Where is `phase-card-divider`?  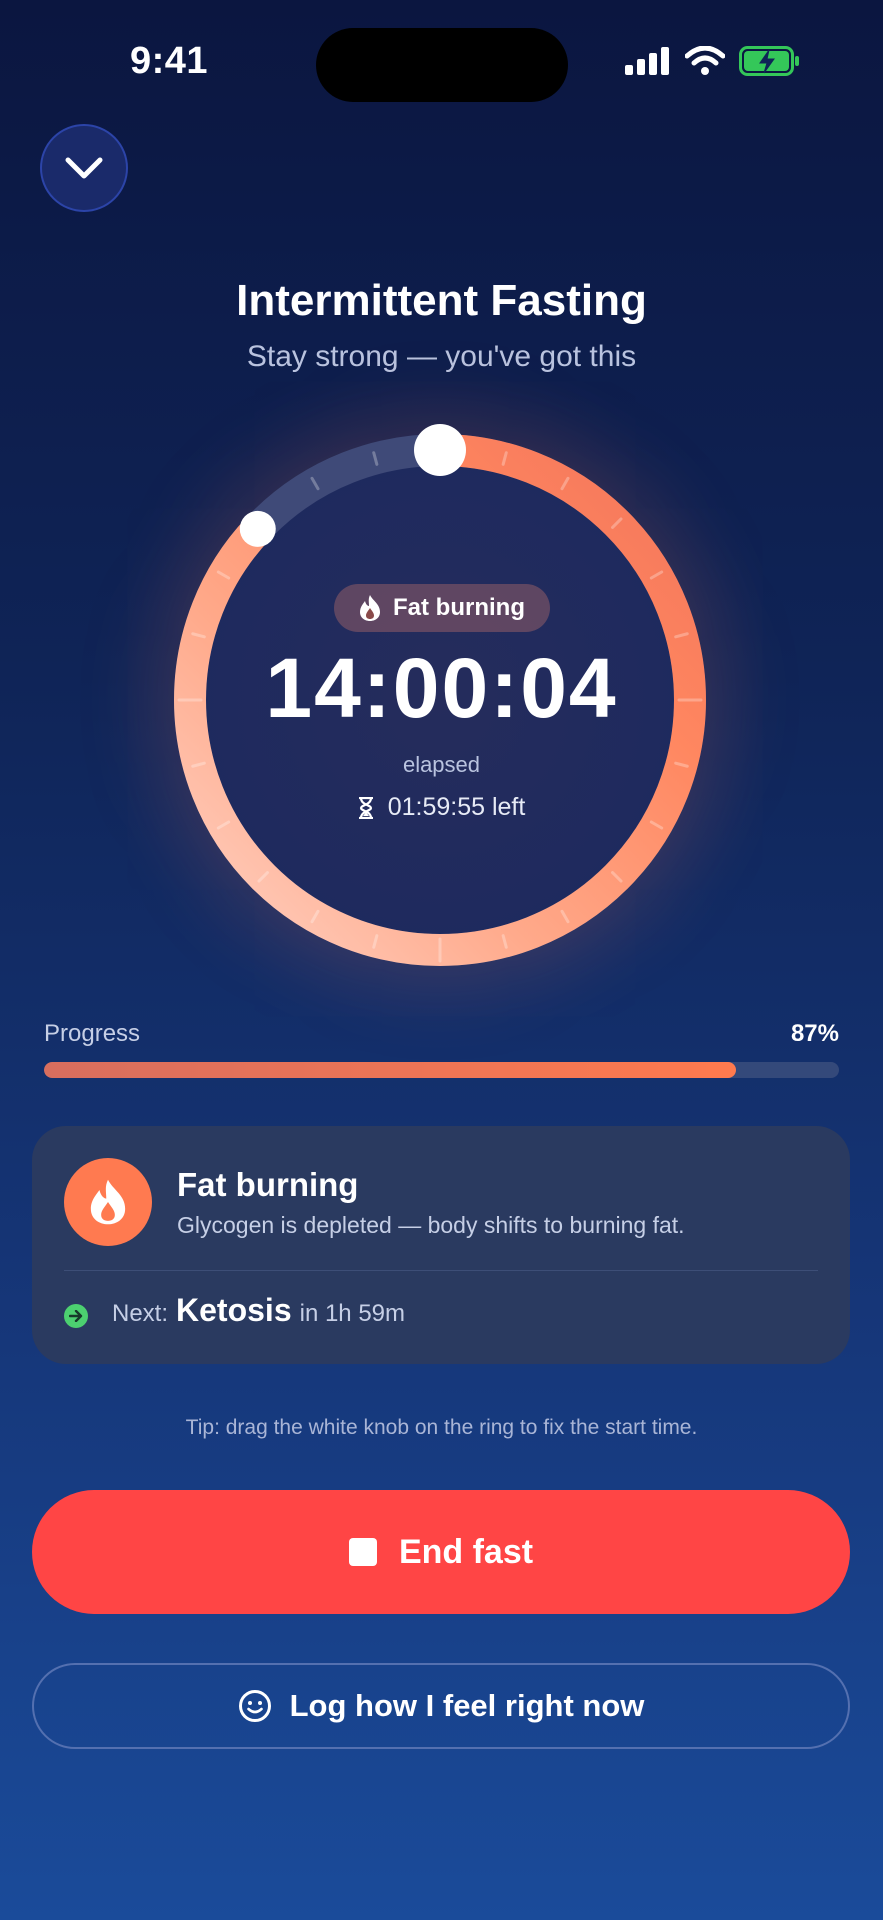
phase-card-divider is located at coordinates (441, 1270).